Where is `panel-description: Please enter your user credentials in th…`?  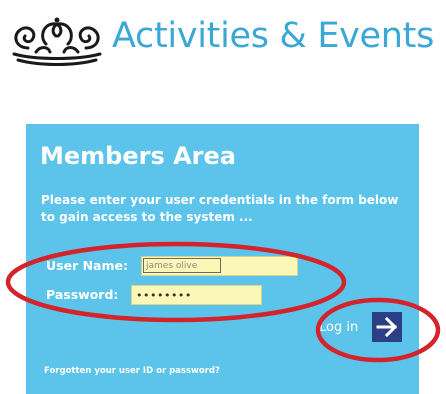
panel-description: Please enter your user credentials in th… is located at coordinates (220, 208).